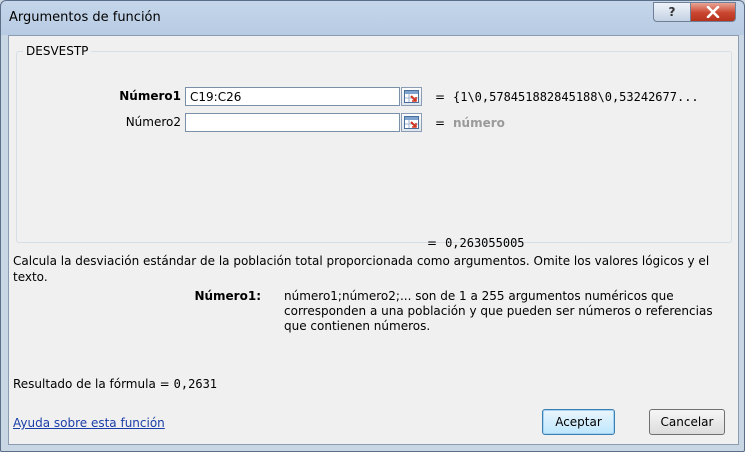 This screenshot has height=452, width=745. I want to click on function-name: DESVESTP, so click(57, 51).